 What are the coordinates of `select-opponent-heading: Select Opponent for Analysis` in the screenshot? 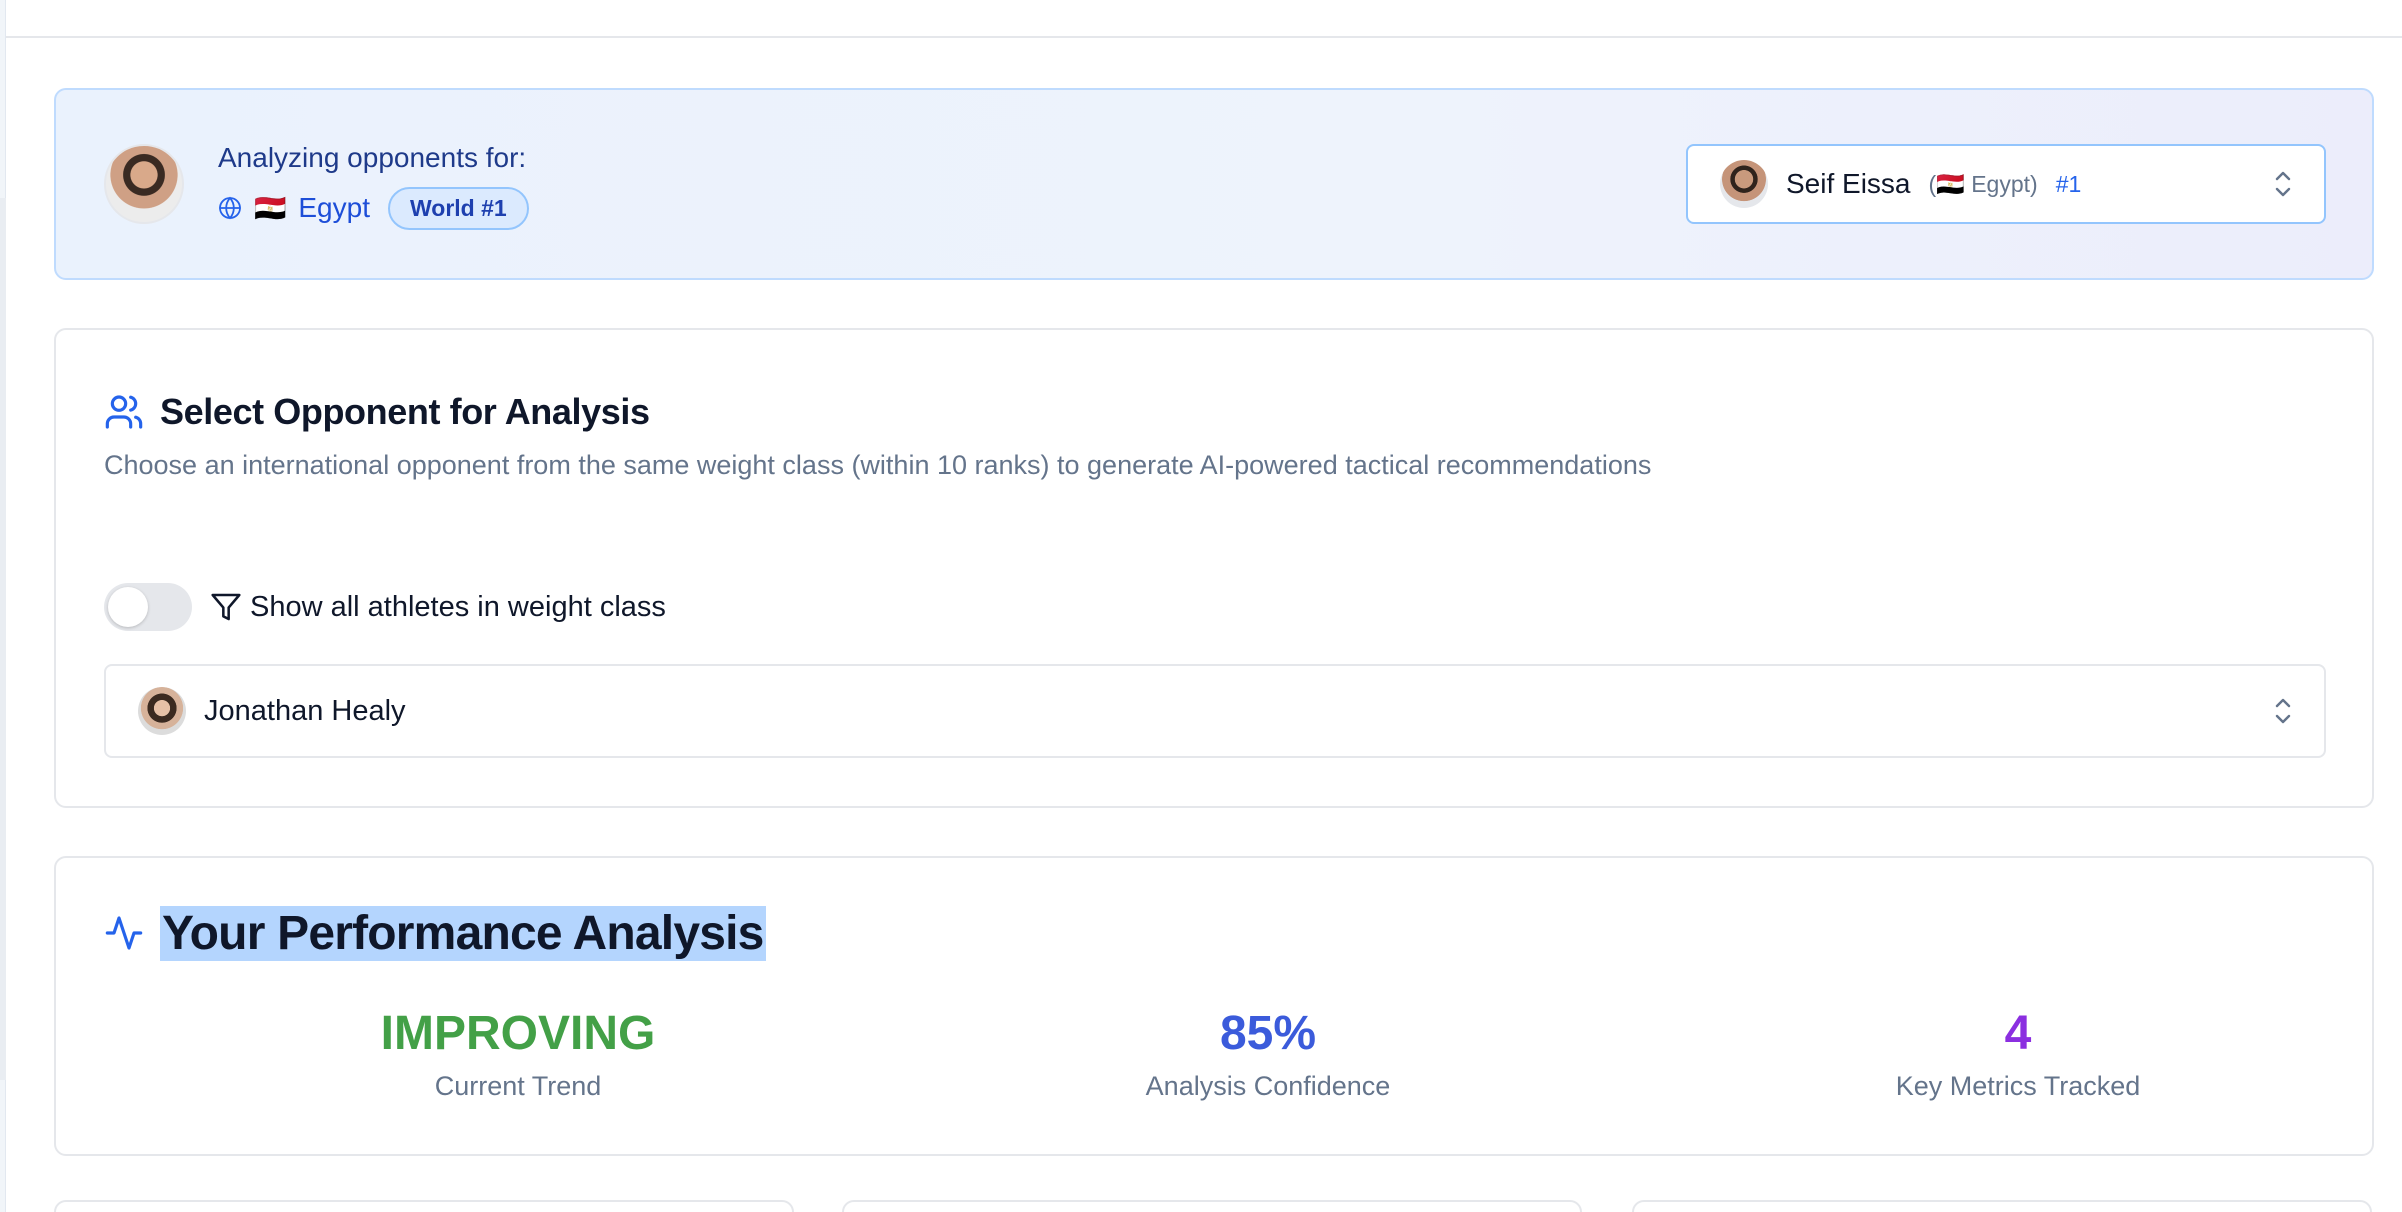 It's located at (377, 412).